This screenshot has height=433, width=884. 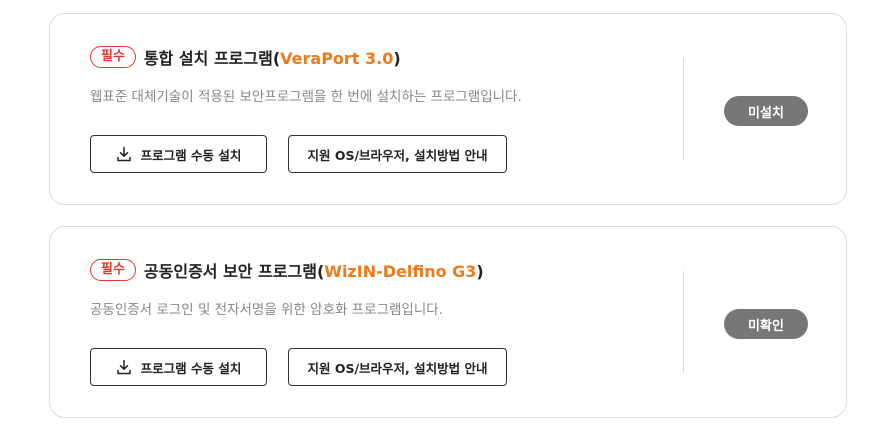 I want to click on program-description: 웹표준 대체기술이 적용된 보안프로그램을 한 번에 설치하는 프로그램입니다., so click(x=306, y=97).